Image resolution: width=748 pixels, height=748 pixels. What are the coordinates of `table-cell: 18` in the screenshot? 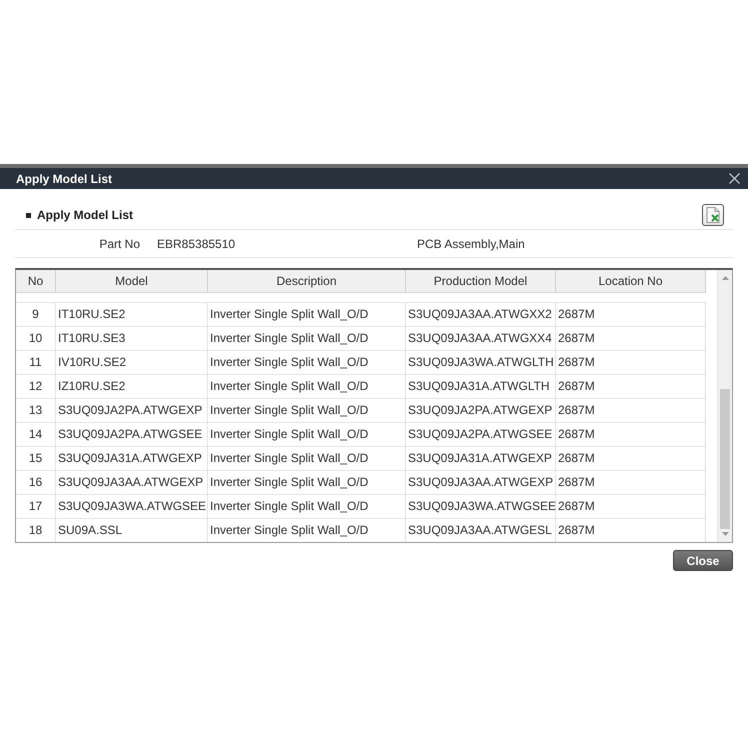 It's located at (36, 530).